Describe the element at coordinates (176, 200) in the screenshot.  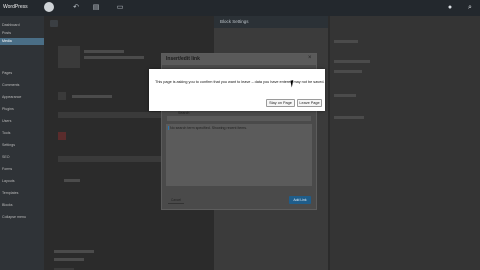
I see `cancel-button: Cancel` at that location.